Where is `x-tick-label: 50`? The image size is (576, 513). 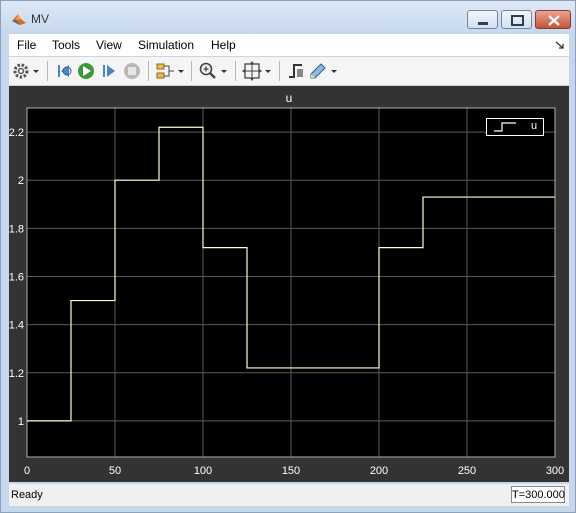
x-tick-label: 50 is located at coordinates (115, 471).